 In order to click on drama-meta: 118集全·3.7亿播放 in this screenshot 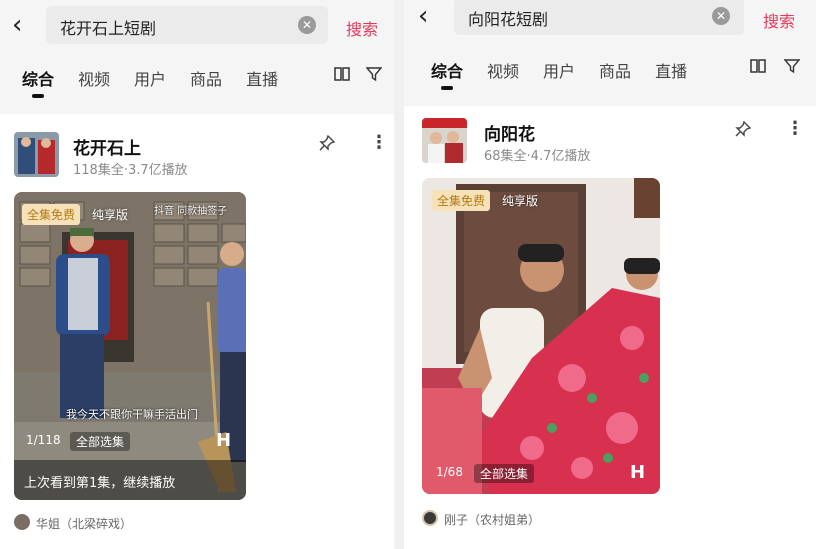, I will do `click(130, 170)`.